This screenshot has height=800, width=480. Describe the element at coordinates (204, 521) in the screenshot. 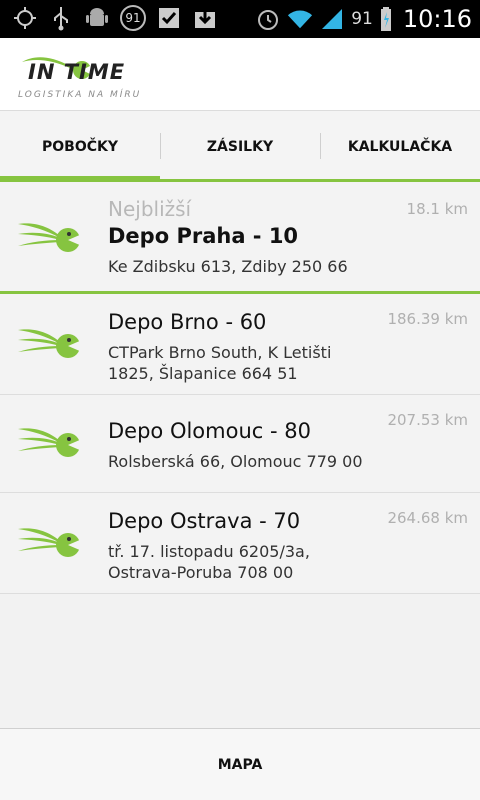

I see `branch-name: Depo Ostrava - 70` at that location.